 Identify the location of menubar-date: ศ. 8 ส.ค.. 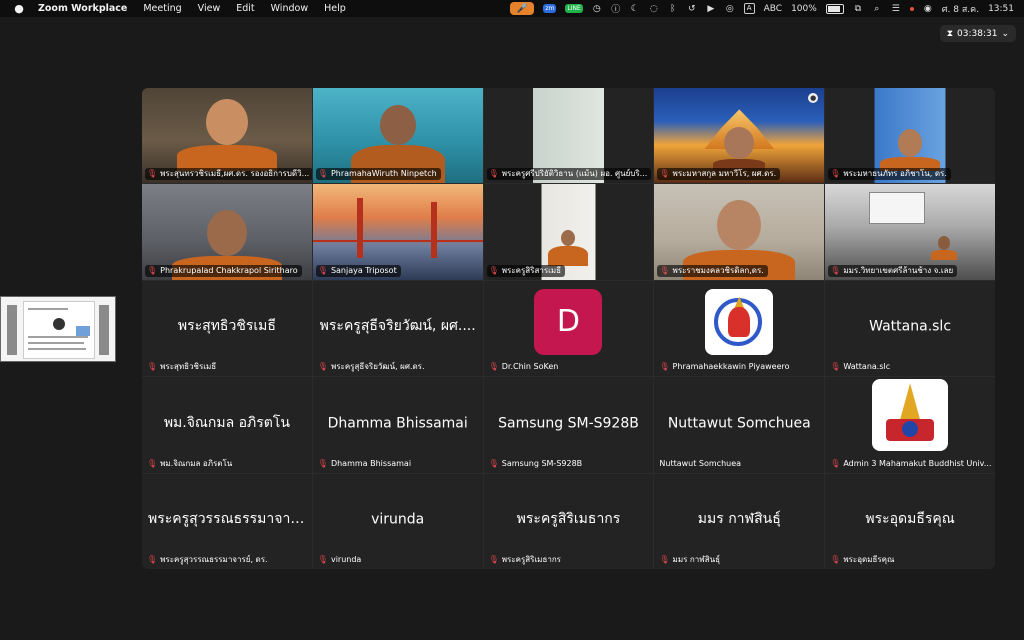
(960, 9).